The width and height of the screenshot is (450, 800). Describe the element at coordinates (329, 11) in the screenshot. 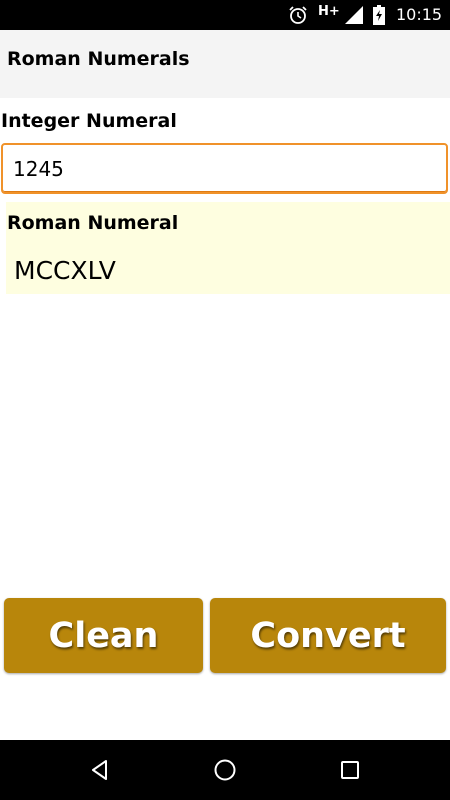

I see `network-type-label: H+` at that location.